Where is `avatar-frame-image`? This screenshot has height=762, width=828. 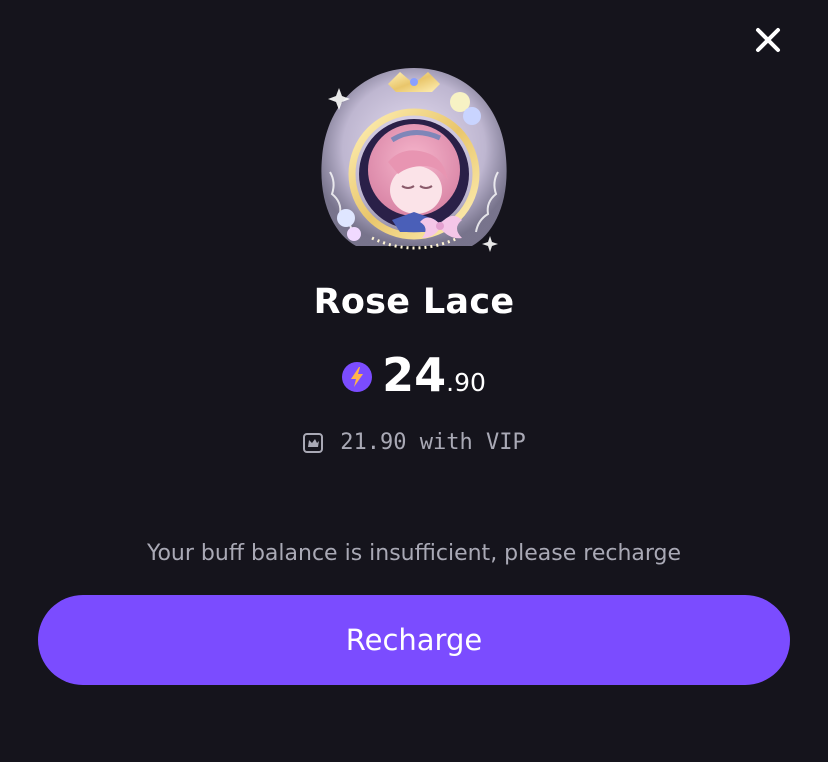 avatar-frame-image is located at coordinates (414, 162).